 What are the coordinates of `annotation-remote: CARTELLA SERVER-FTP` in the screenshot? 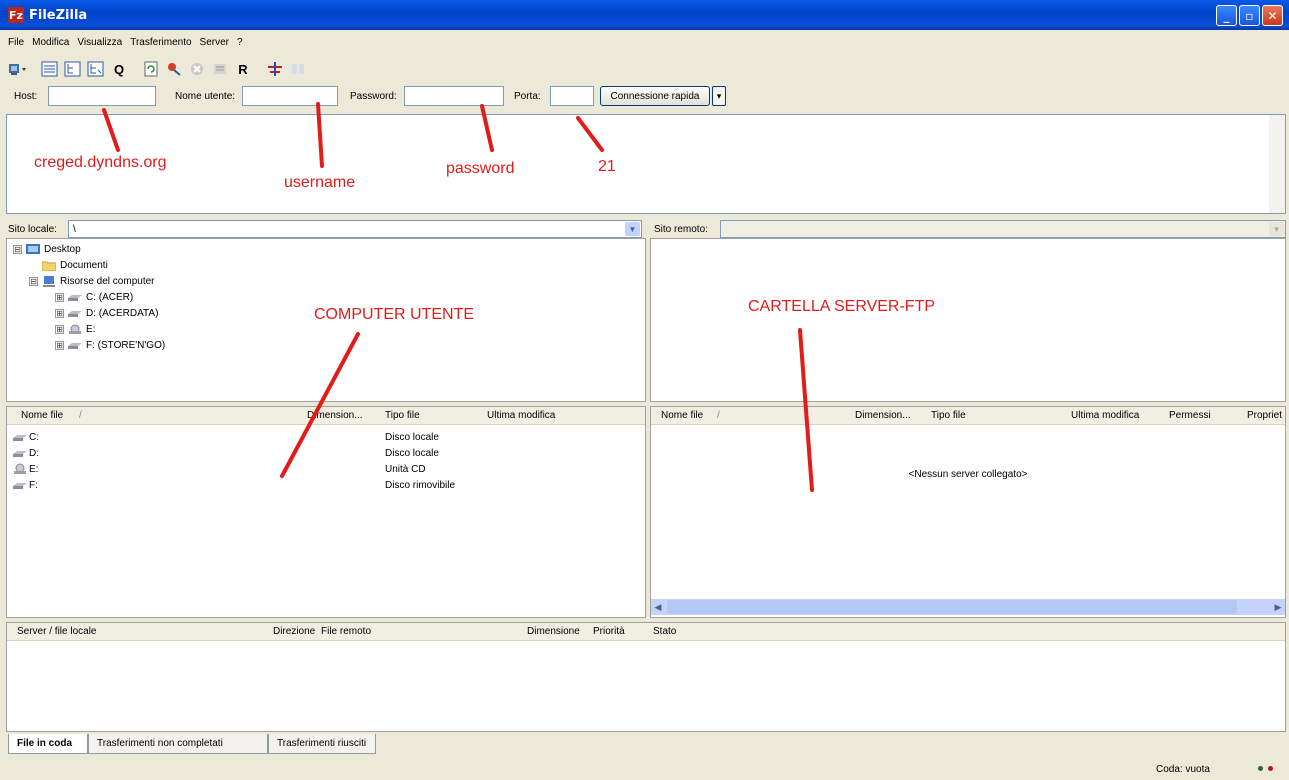 It's located at (842, 306).